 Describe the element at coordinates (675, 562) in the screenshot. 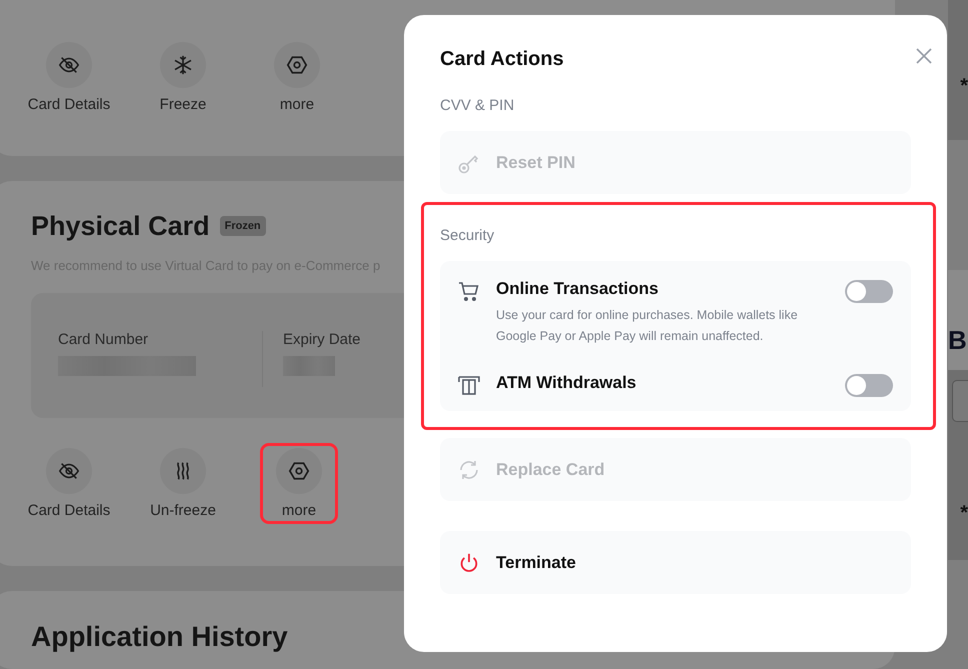

I see `action-row: Terminate` at that location.